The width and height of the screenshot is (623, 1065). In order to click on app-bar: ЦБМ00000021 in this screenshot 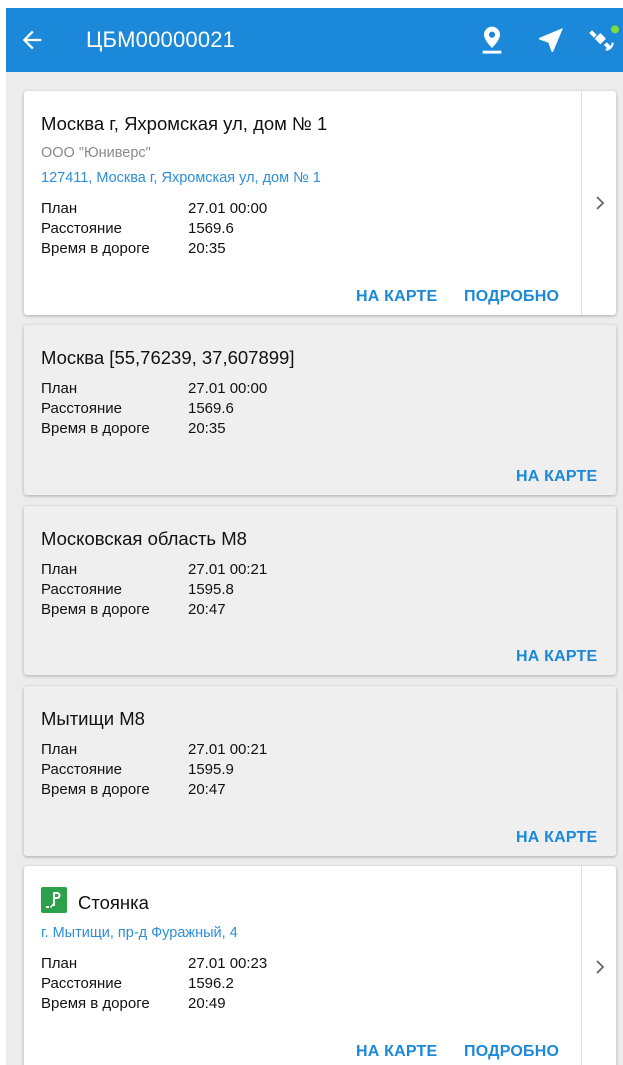, I will do `click(314, 40)`.